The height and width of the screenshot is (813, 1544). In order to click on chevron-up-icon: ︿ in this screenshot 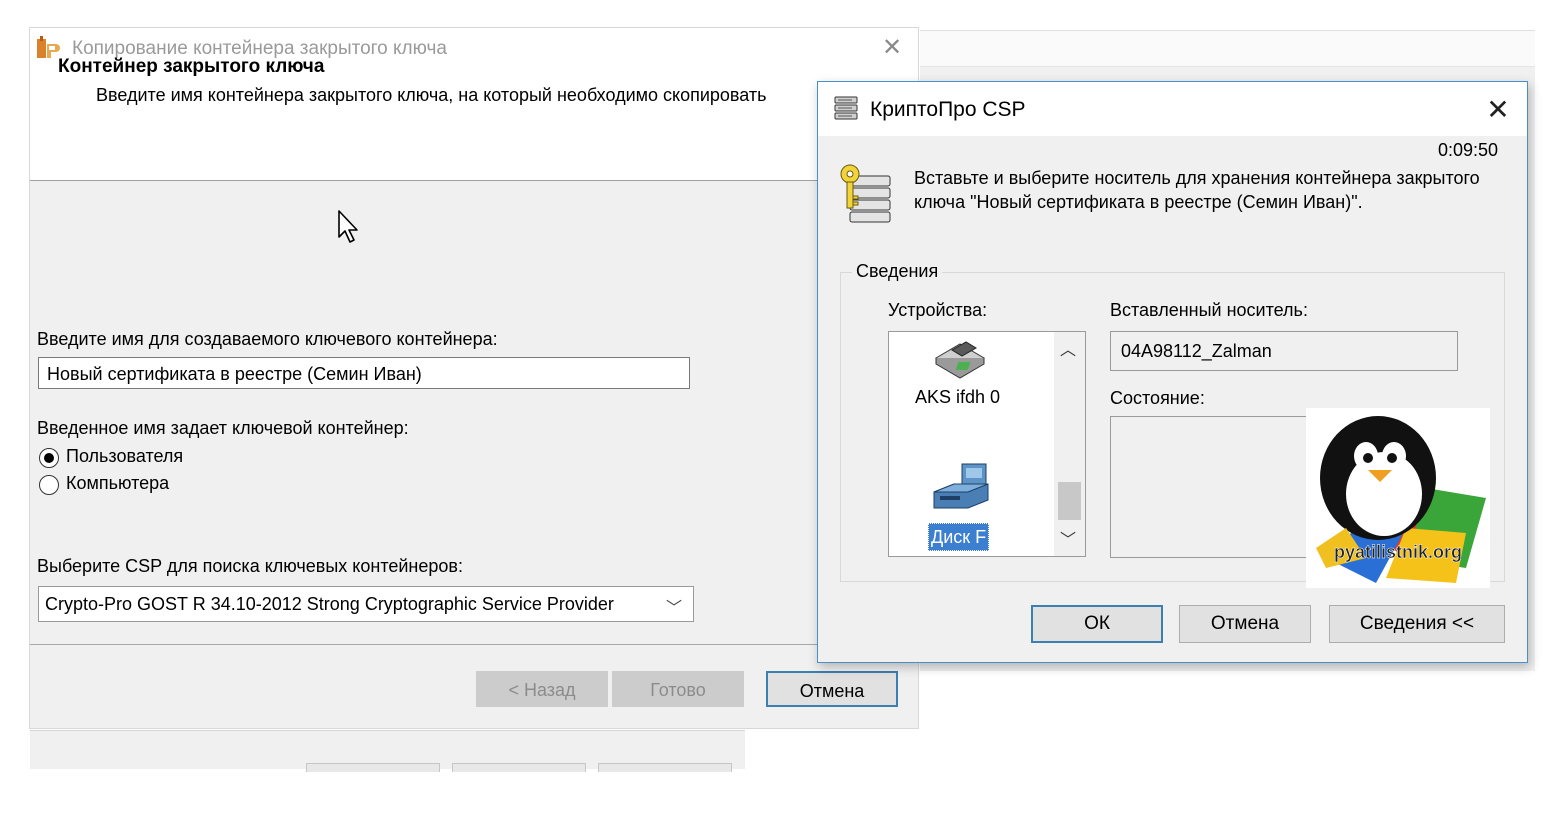, I will do `click(1068, 348)`.